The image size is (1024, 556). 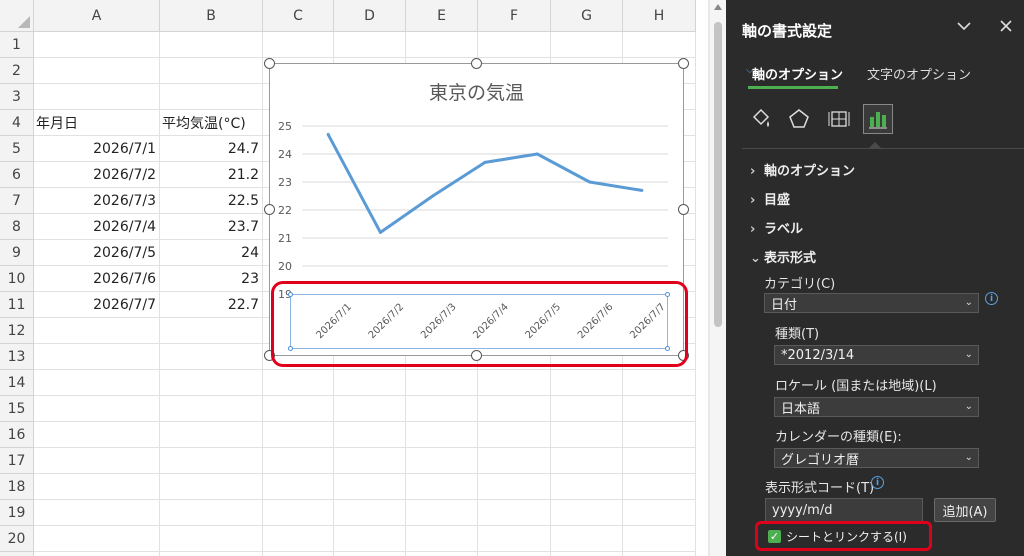 I want to click on column-header-g: G, so click(x=587, y=16).